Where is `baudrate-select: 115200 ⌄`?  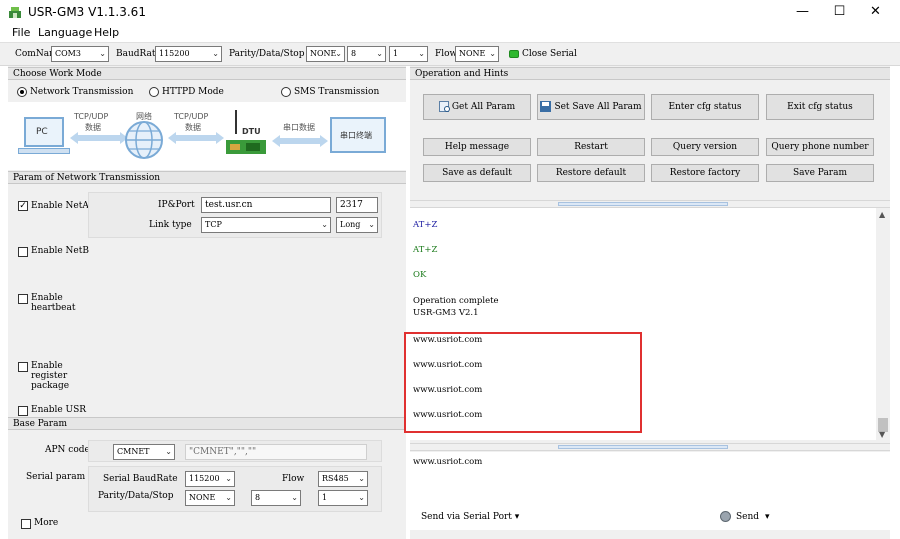 baudrate-select: 115200 ⌄ is located at coordinates (188, 54).